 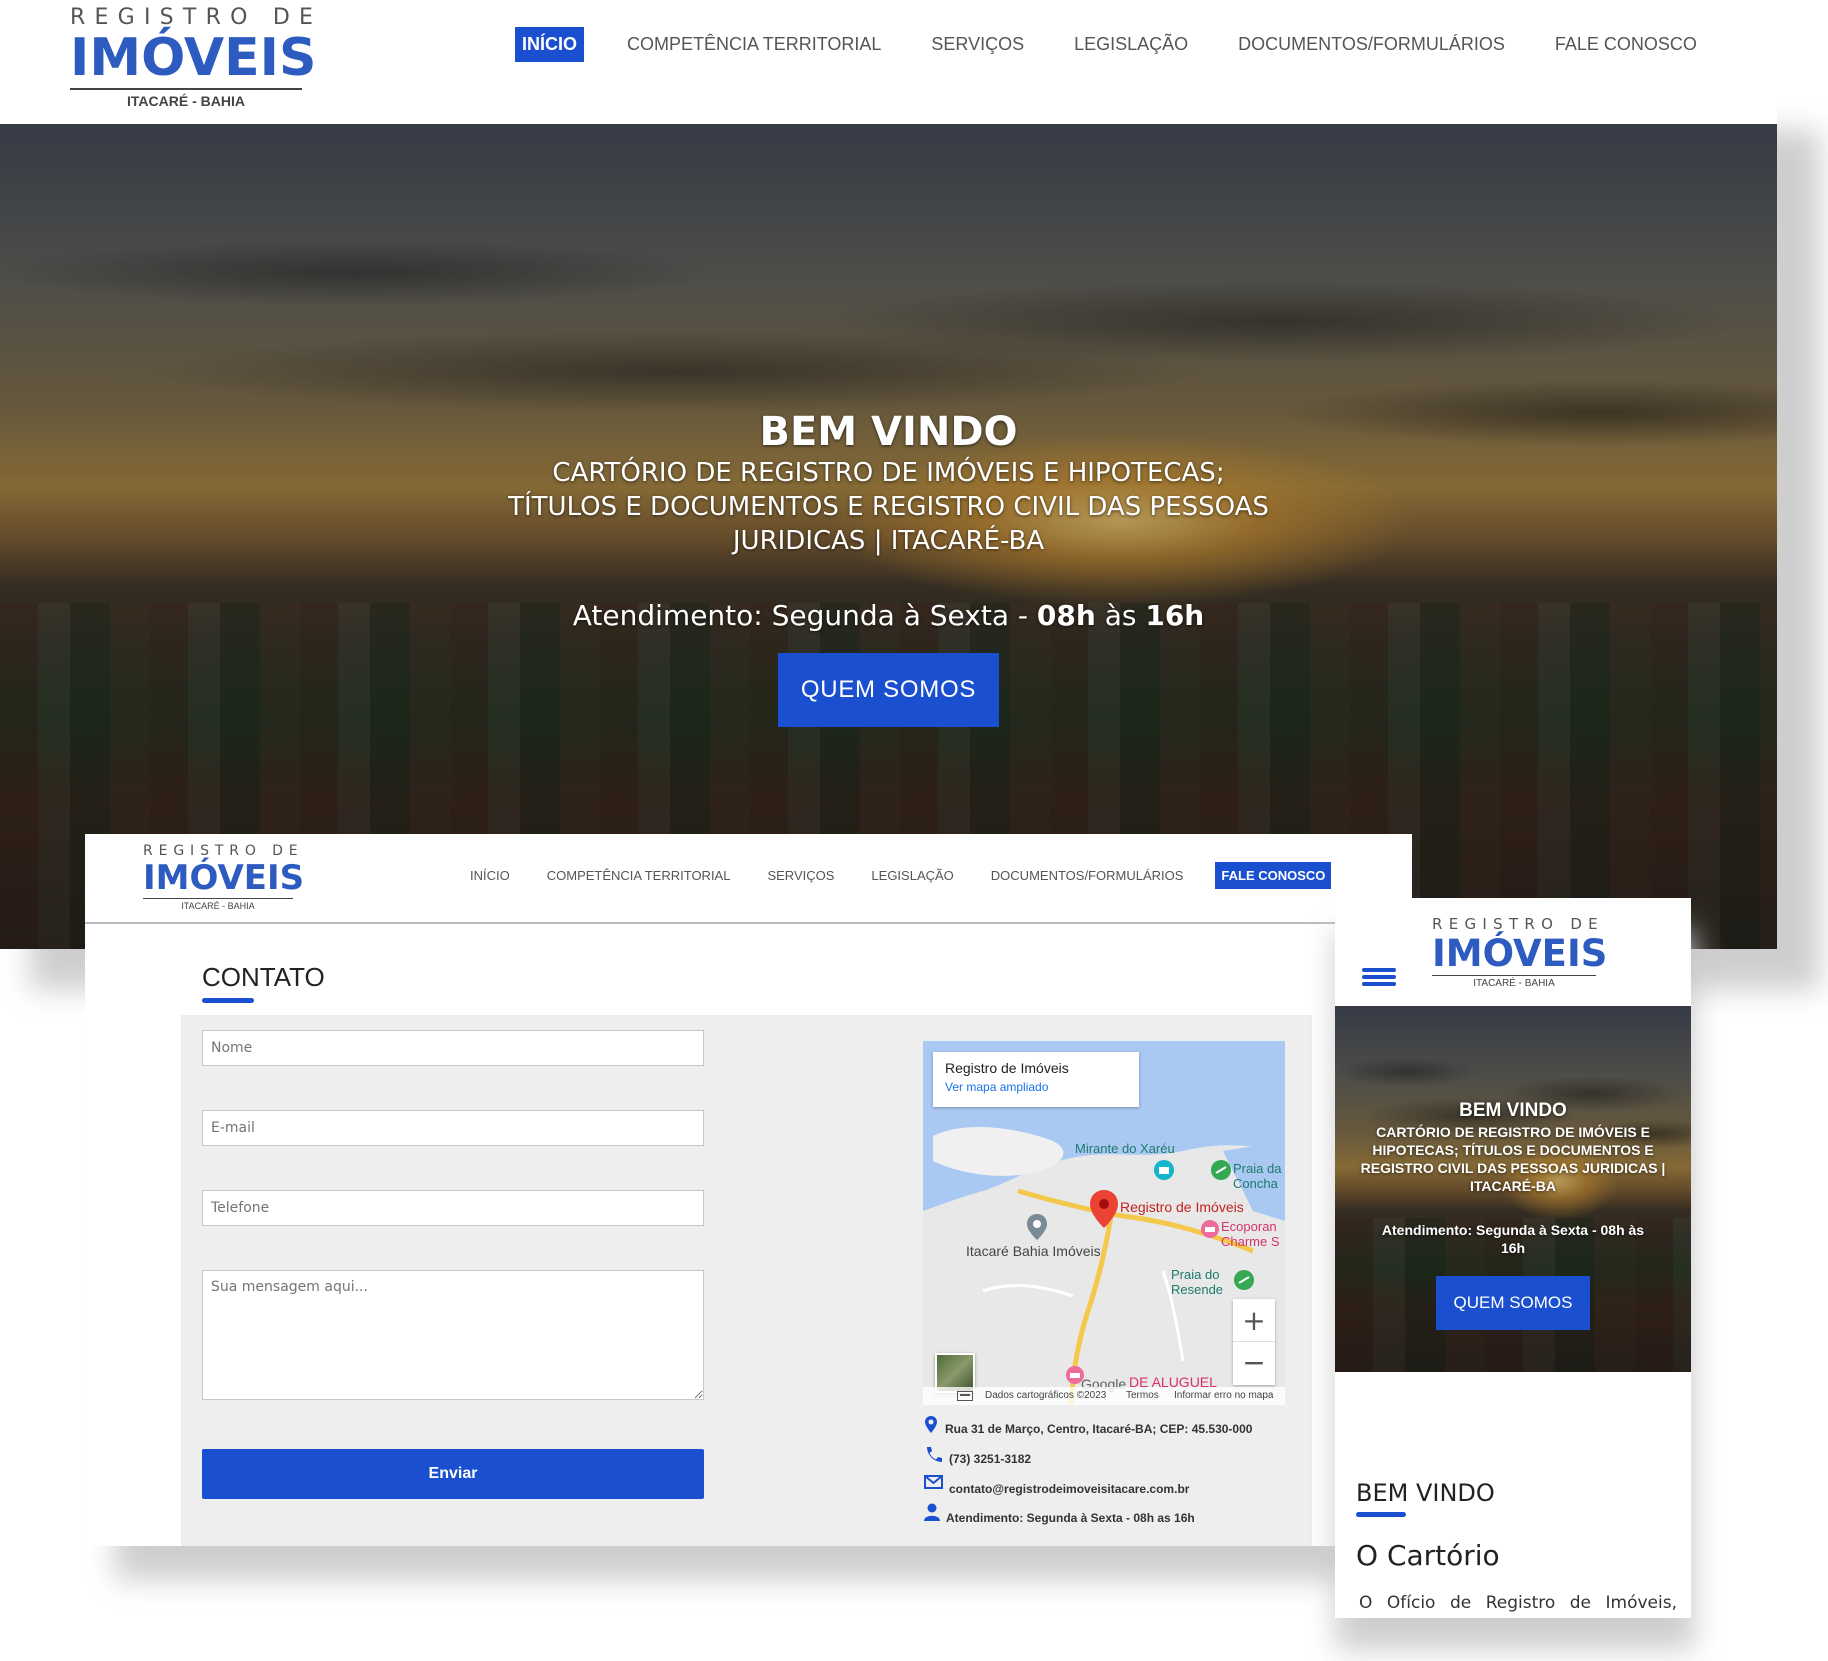 I want to click on contact-phone: (73) 3251-3182, so click(x=990, y=1459).